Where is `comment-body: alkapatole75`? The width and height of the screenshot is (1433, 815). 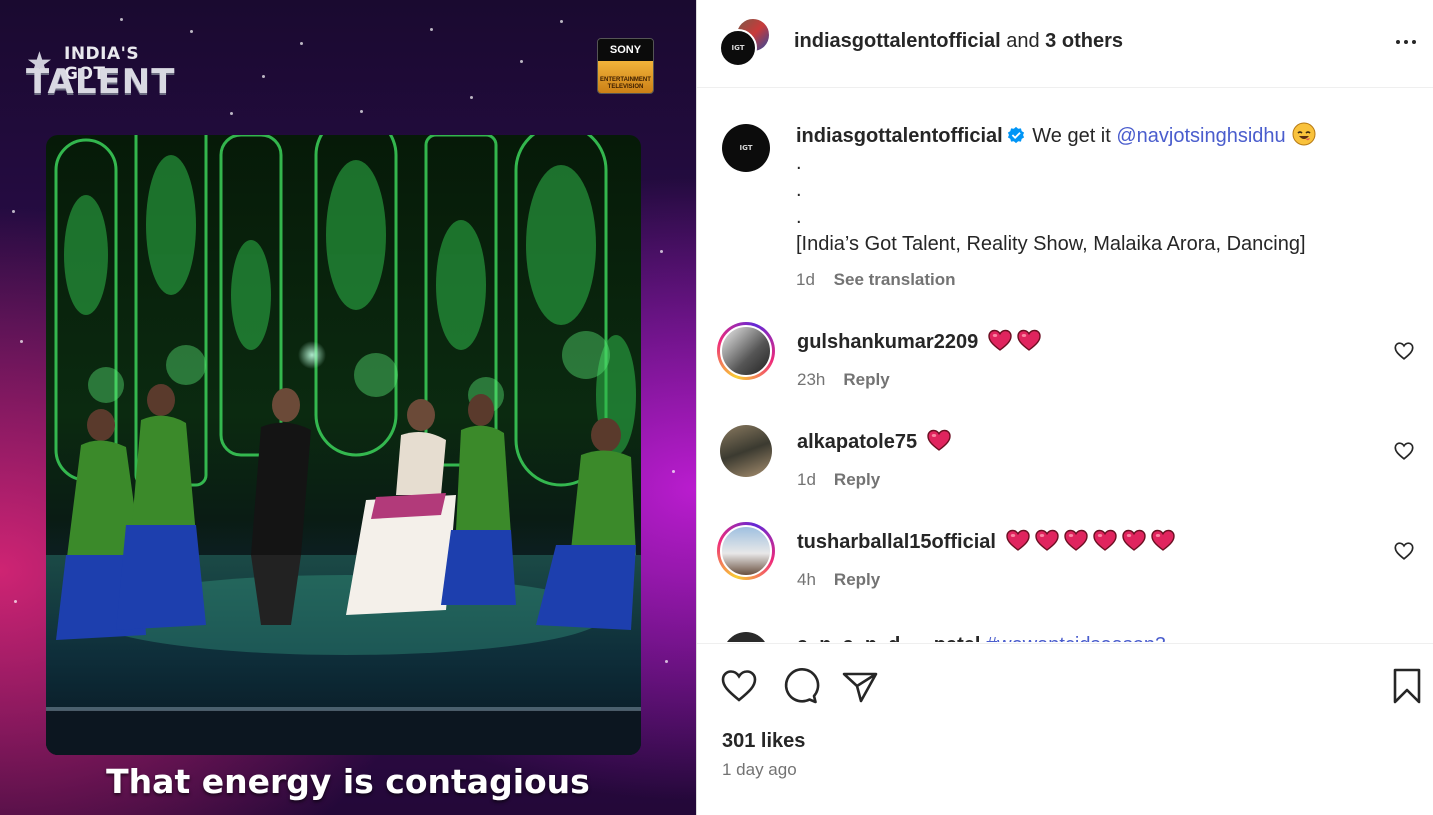
comment-body: alkapatole75 is located at coordinates (874, 441).